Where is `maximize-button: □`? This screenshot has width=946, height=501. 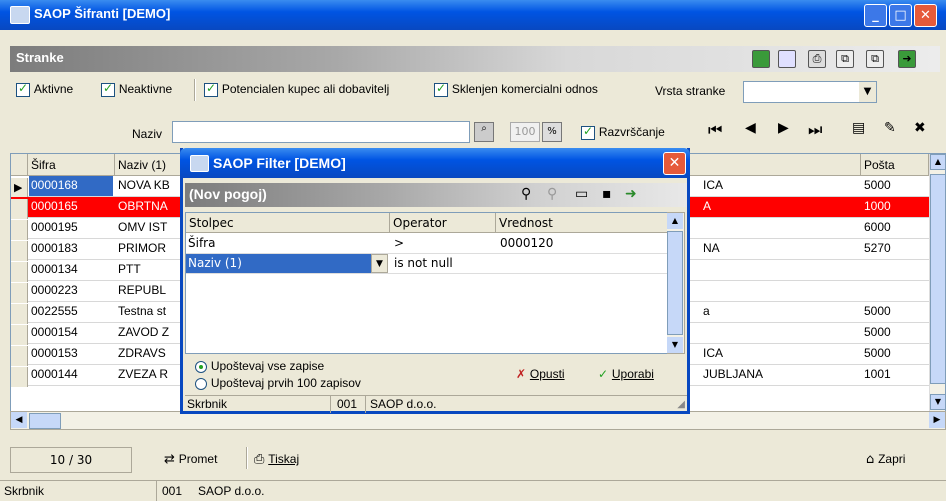
maximize-button: □ is located at coordinates (900, 15).